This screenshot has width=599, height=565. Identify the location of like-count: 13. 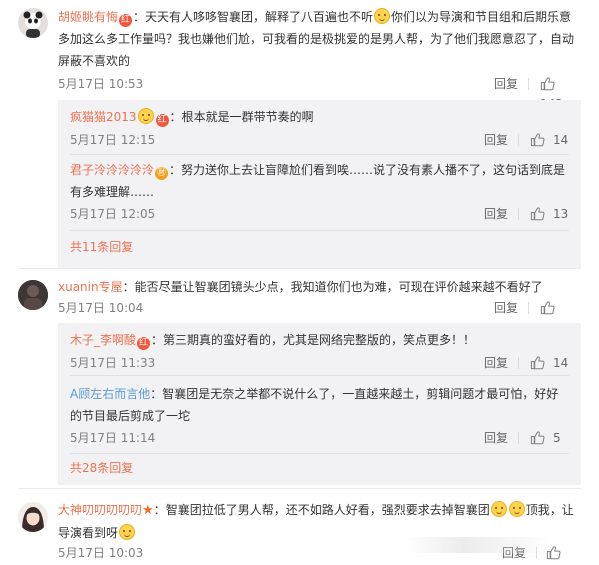
(561, 214).